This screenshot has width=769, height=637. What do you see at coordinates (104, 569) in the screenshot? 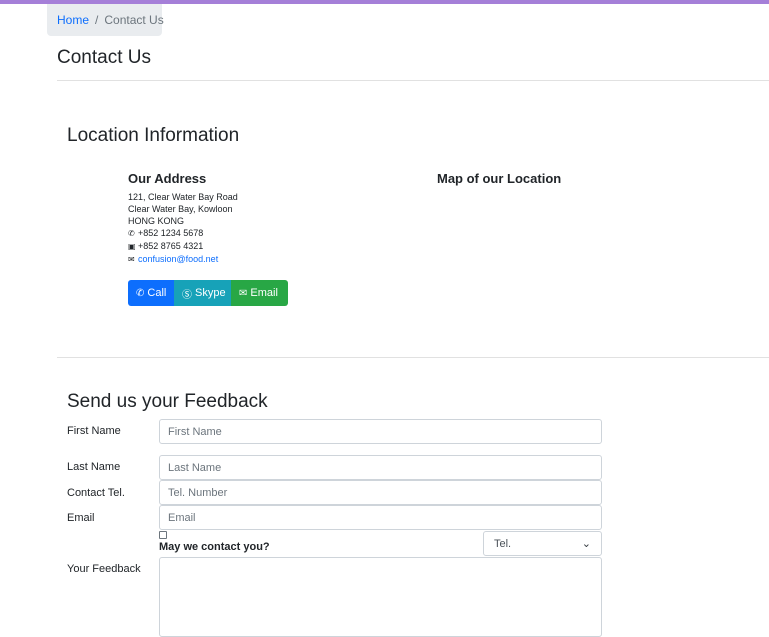
I see `feedback-label: Your Feedback` at bounding box center [104, 569].